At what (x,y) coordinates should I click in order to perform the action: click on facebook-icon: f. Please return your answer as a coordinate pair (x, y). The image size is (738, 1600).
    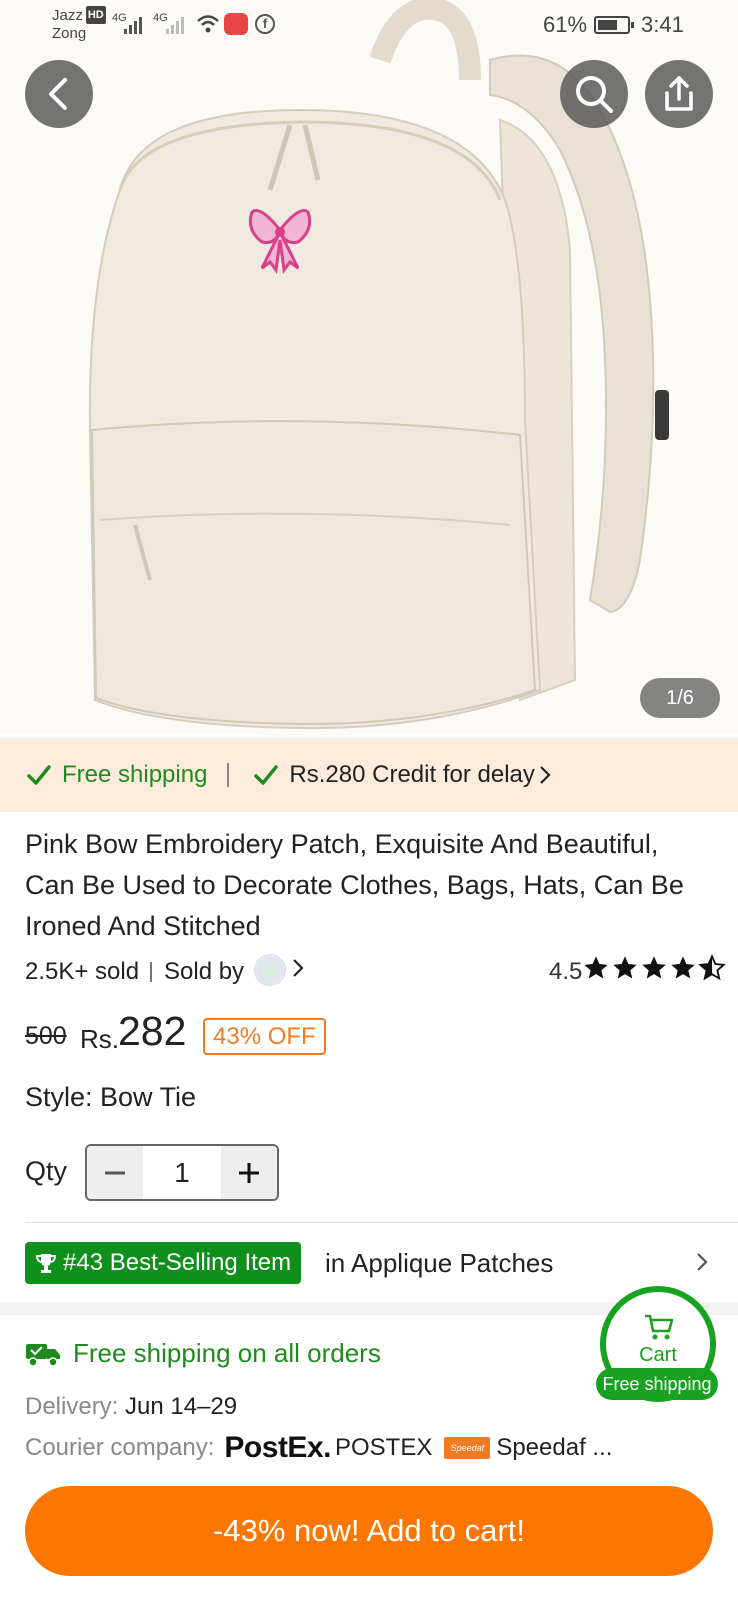
    Looking at the image, I should click on (265, 24).